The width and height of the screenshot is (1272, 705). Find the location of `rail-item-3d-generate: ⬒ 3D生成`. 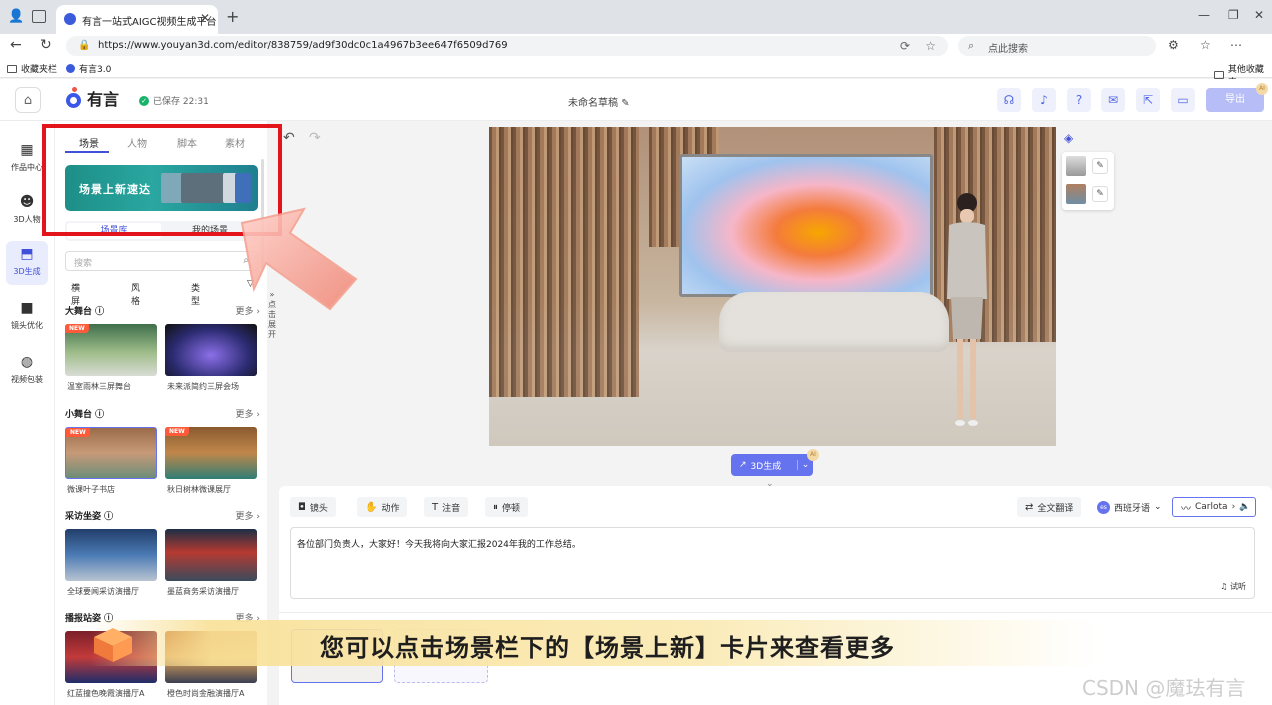

rail-item-3d-generate: ⬒ 3D生成 is located at coordinates (27, 263).